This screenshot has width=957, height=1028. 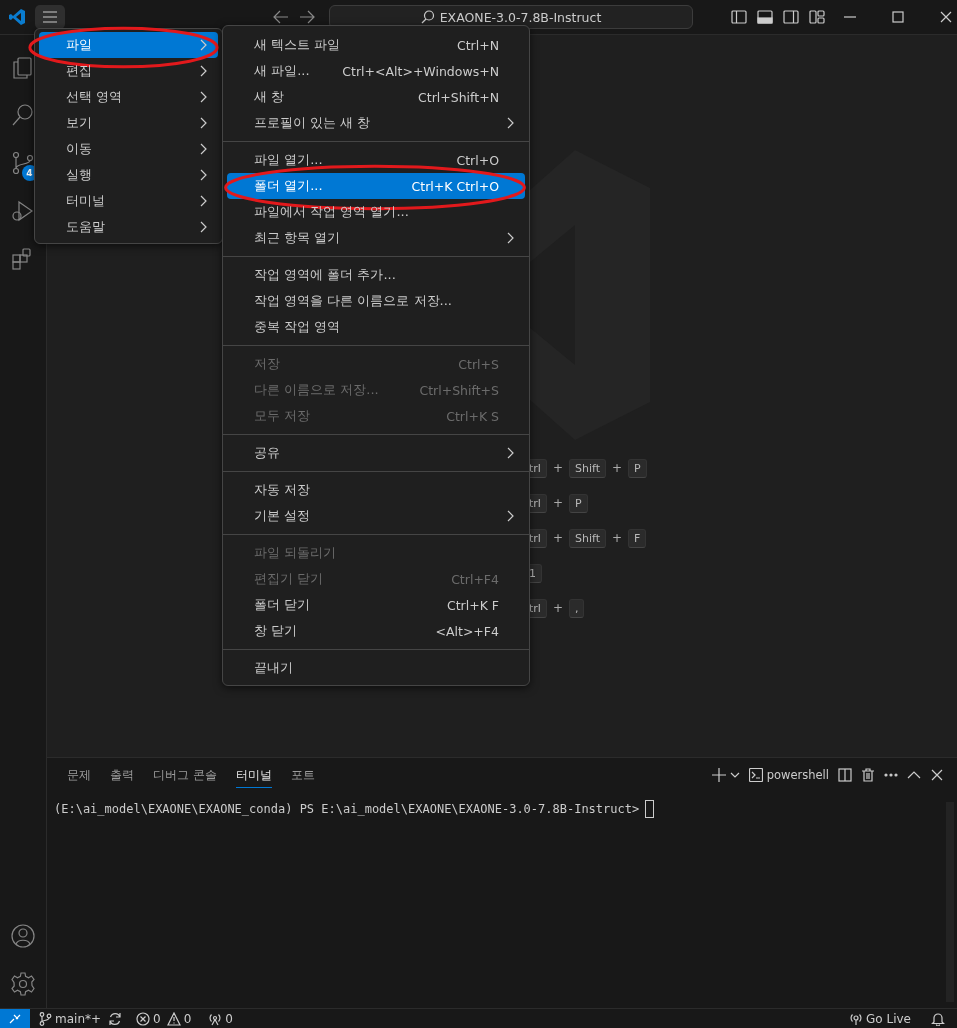 I want to click on panel-tab: 문제, so click(x=79, y=775).